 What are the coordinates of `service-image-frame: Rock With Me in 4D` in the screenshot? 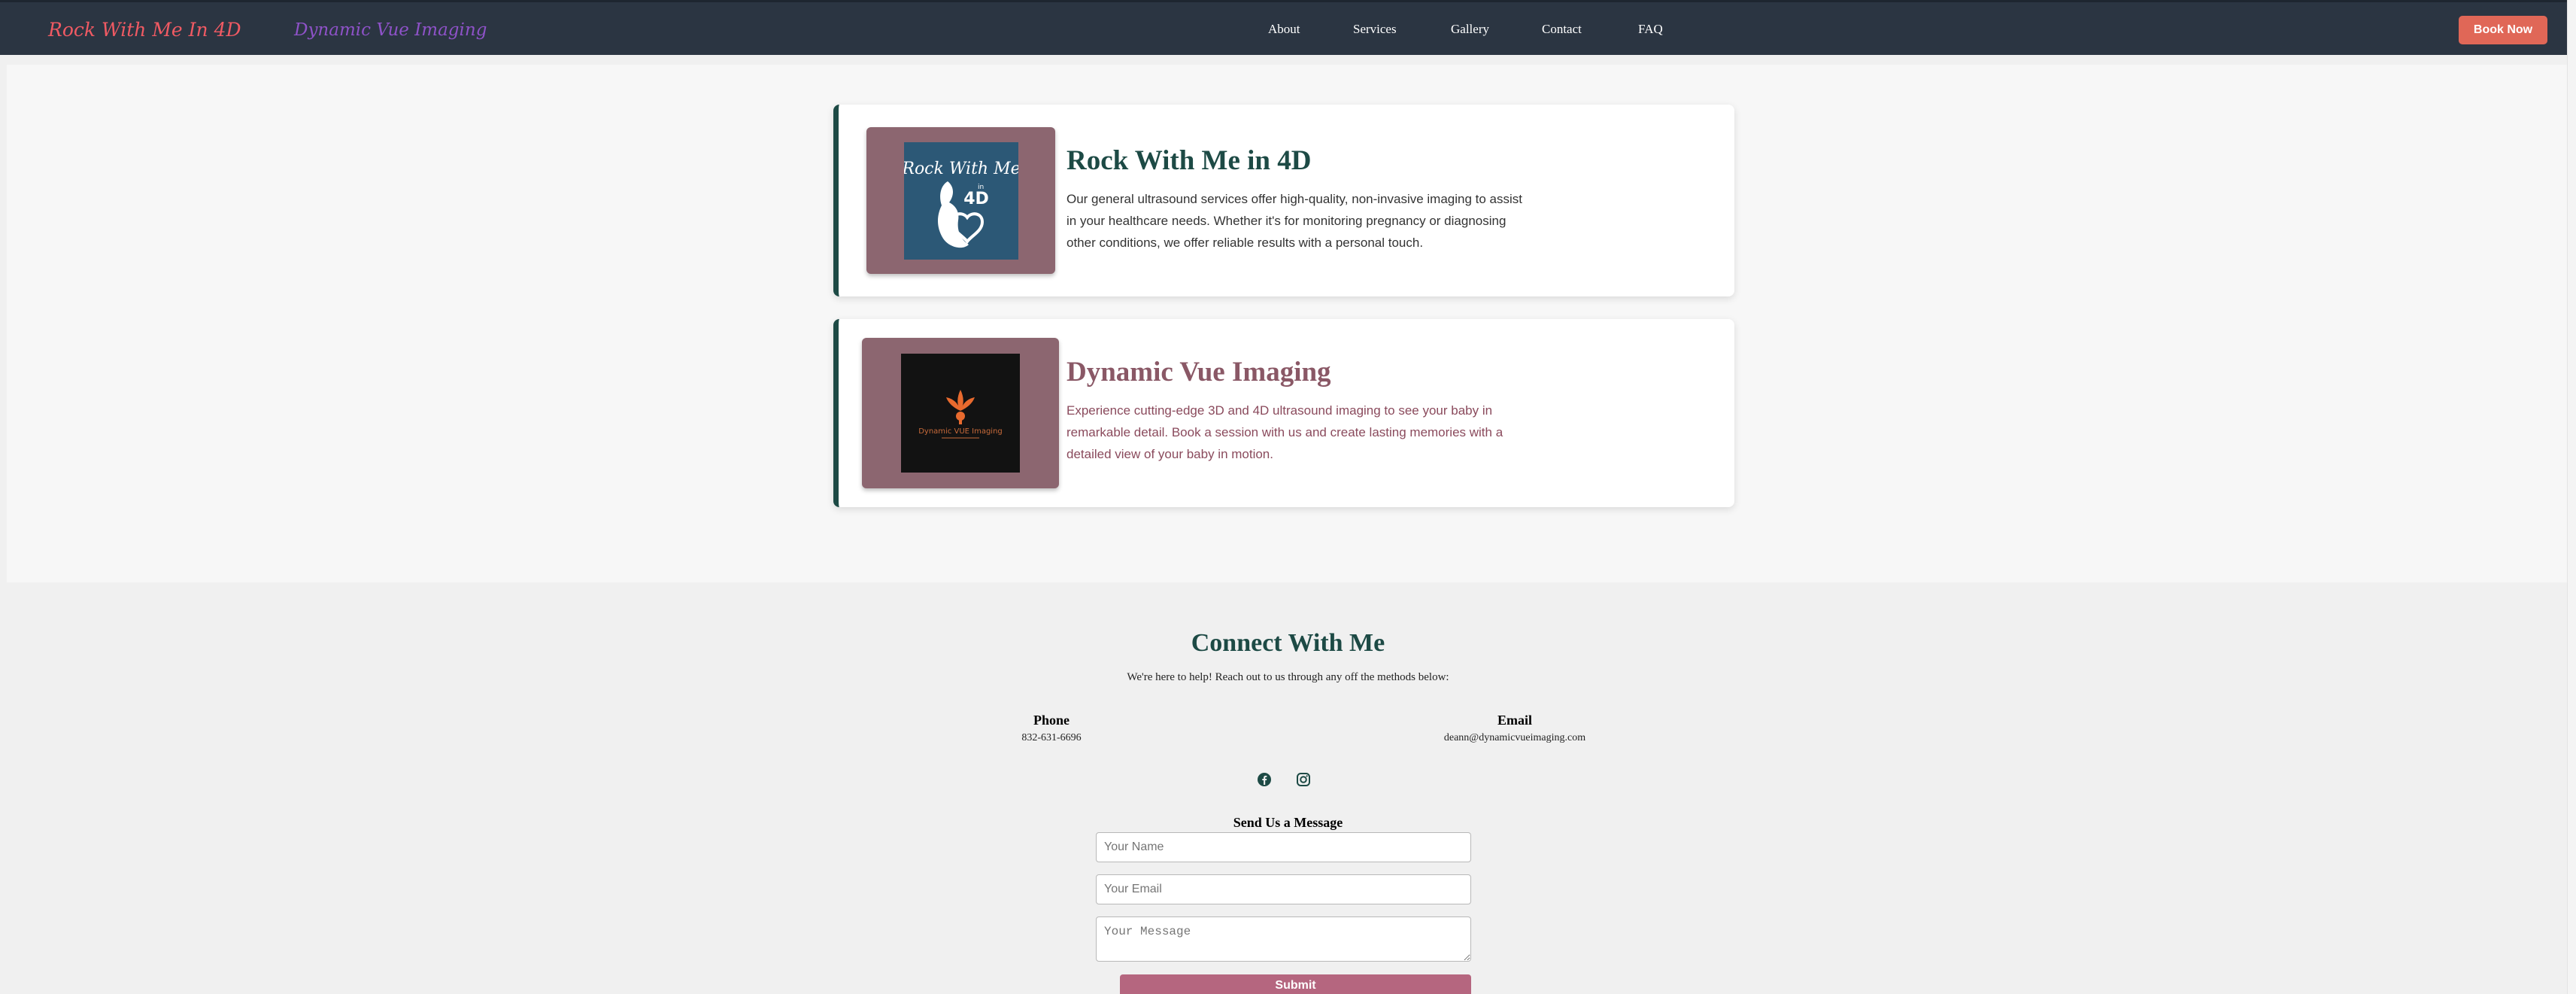 It's located at (960, 201).